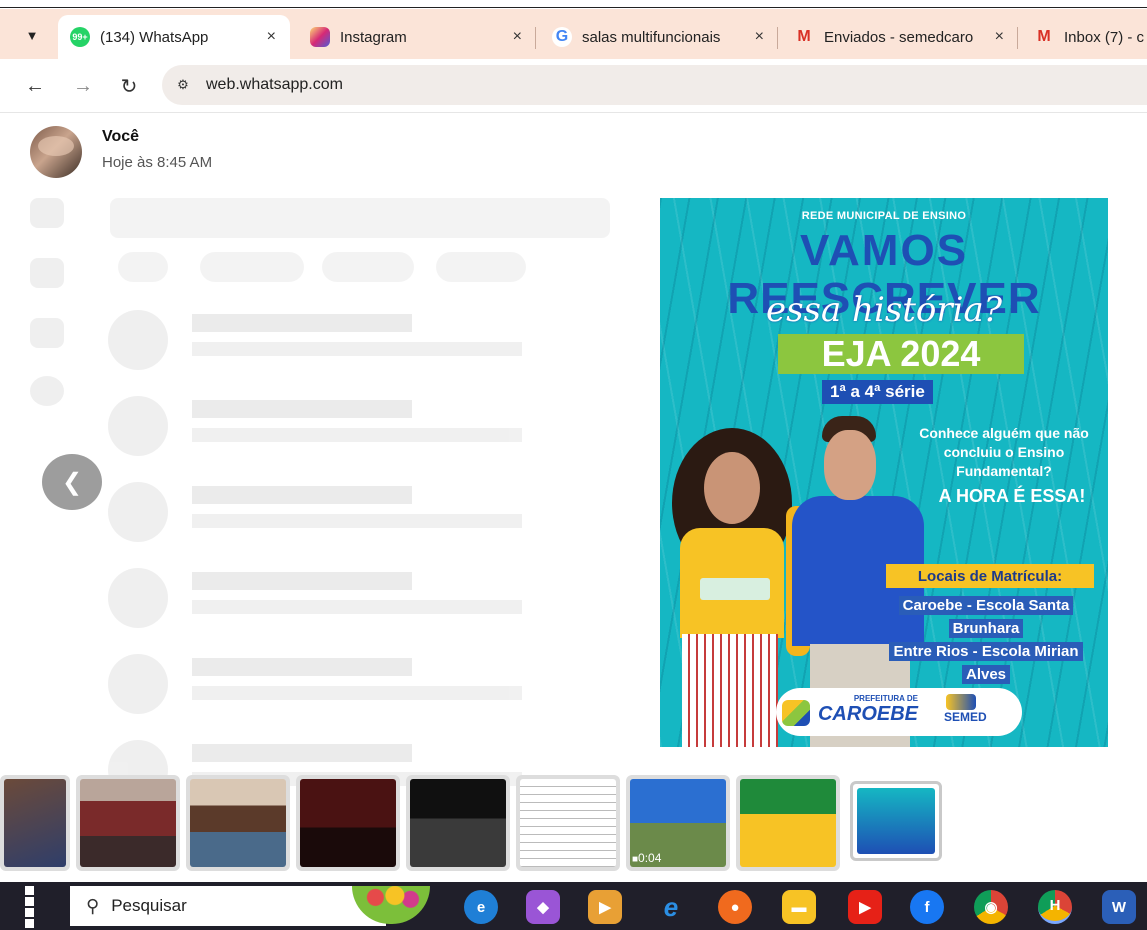  I want to click on windows-start-icon, so click(34, 907).